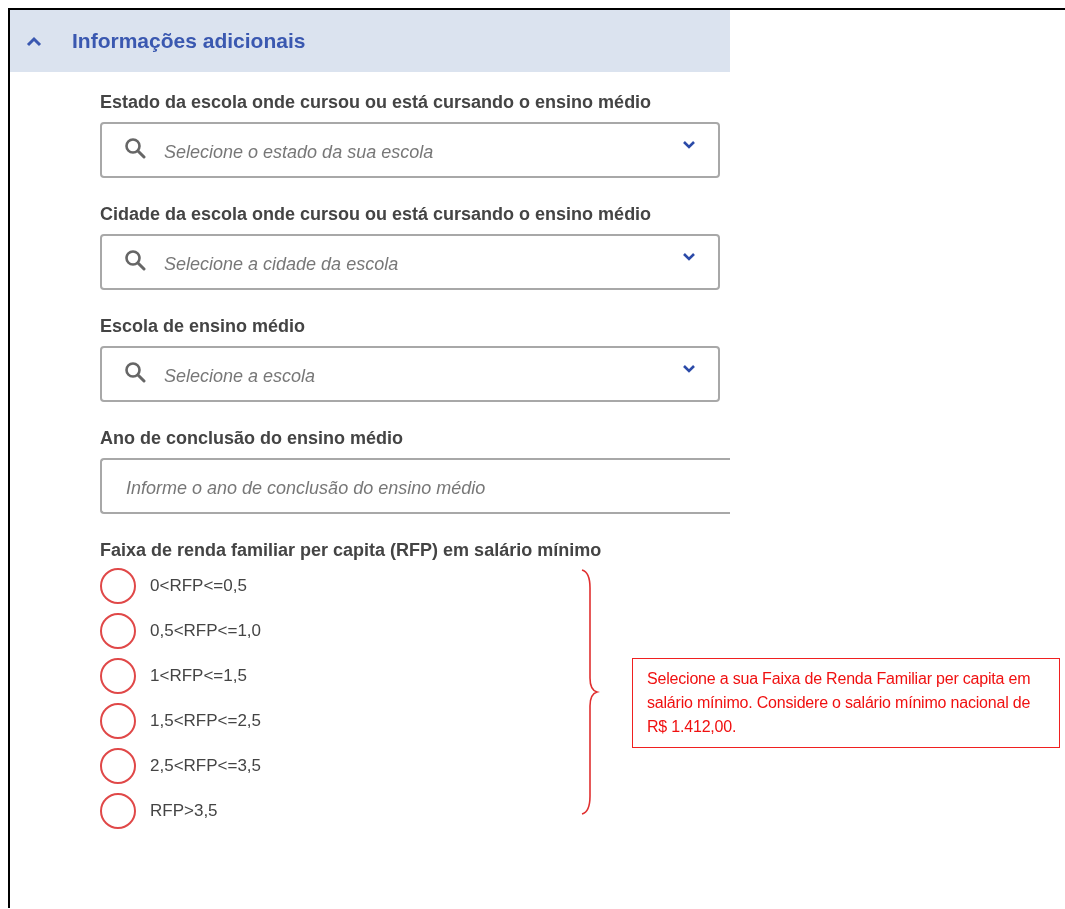  What do you see at coordinates (415, 486) in the screenshot?
I see `input-field: Informe o ano de conclusão do ensino médio` at bounding box center [415, 486].